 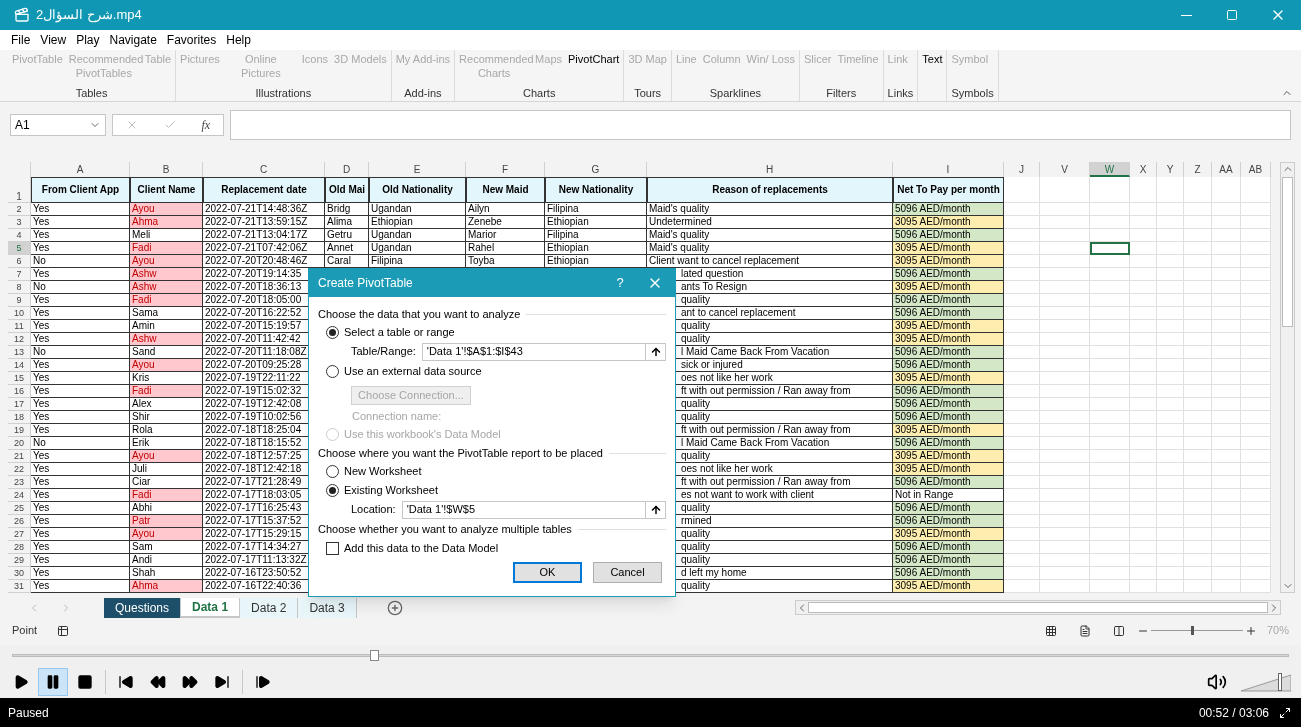 What do you see at coordinates (543, 351) in the screenshot?
I see `range-field: 'Data 1'!$A$1:$I$43` at bounding box center [543, 351].